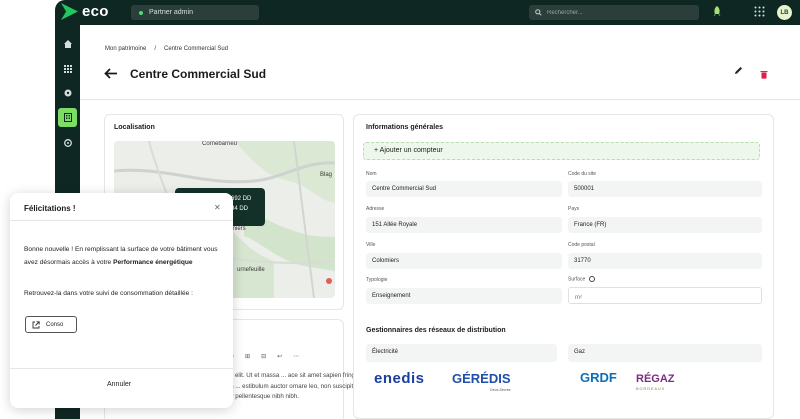 Image resolution: width=800 pixels, height=419 pixels. Describe the element at coordinates (784, 12) in the screenshot. I see `avatar: LB` at that location.